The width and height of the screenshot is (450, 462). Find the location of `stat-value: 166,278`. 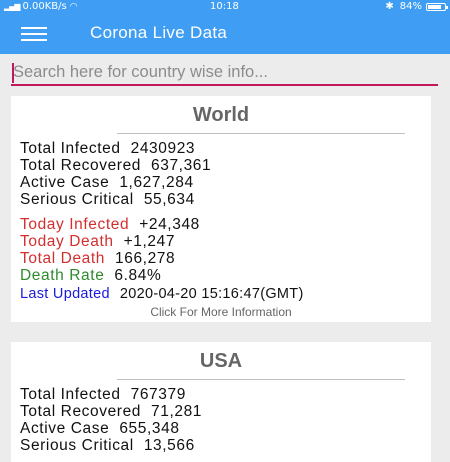

stat-value: 166,278 is located at coordinates (145, 258).